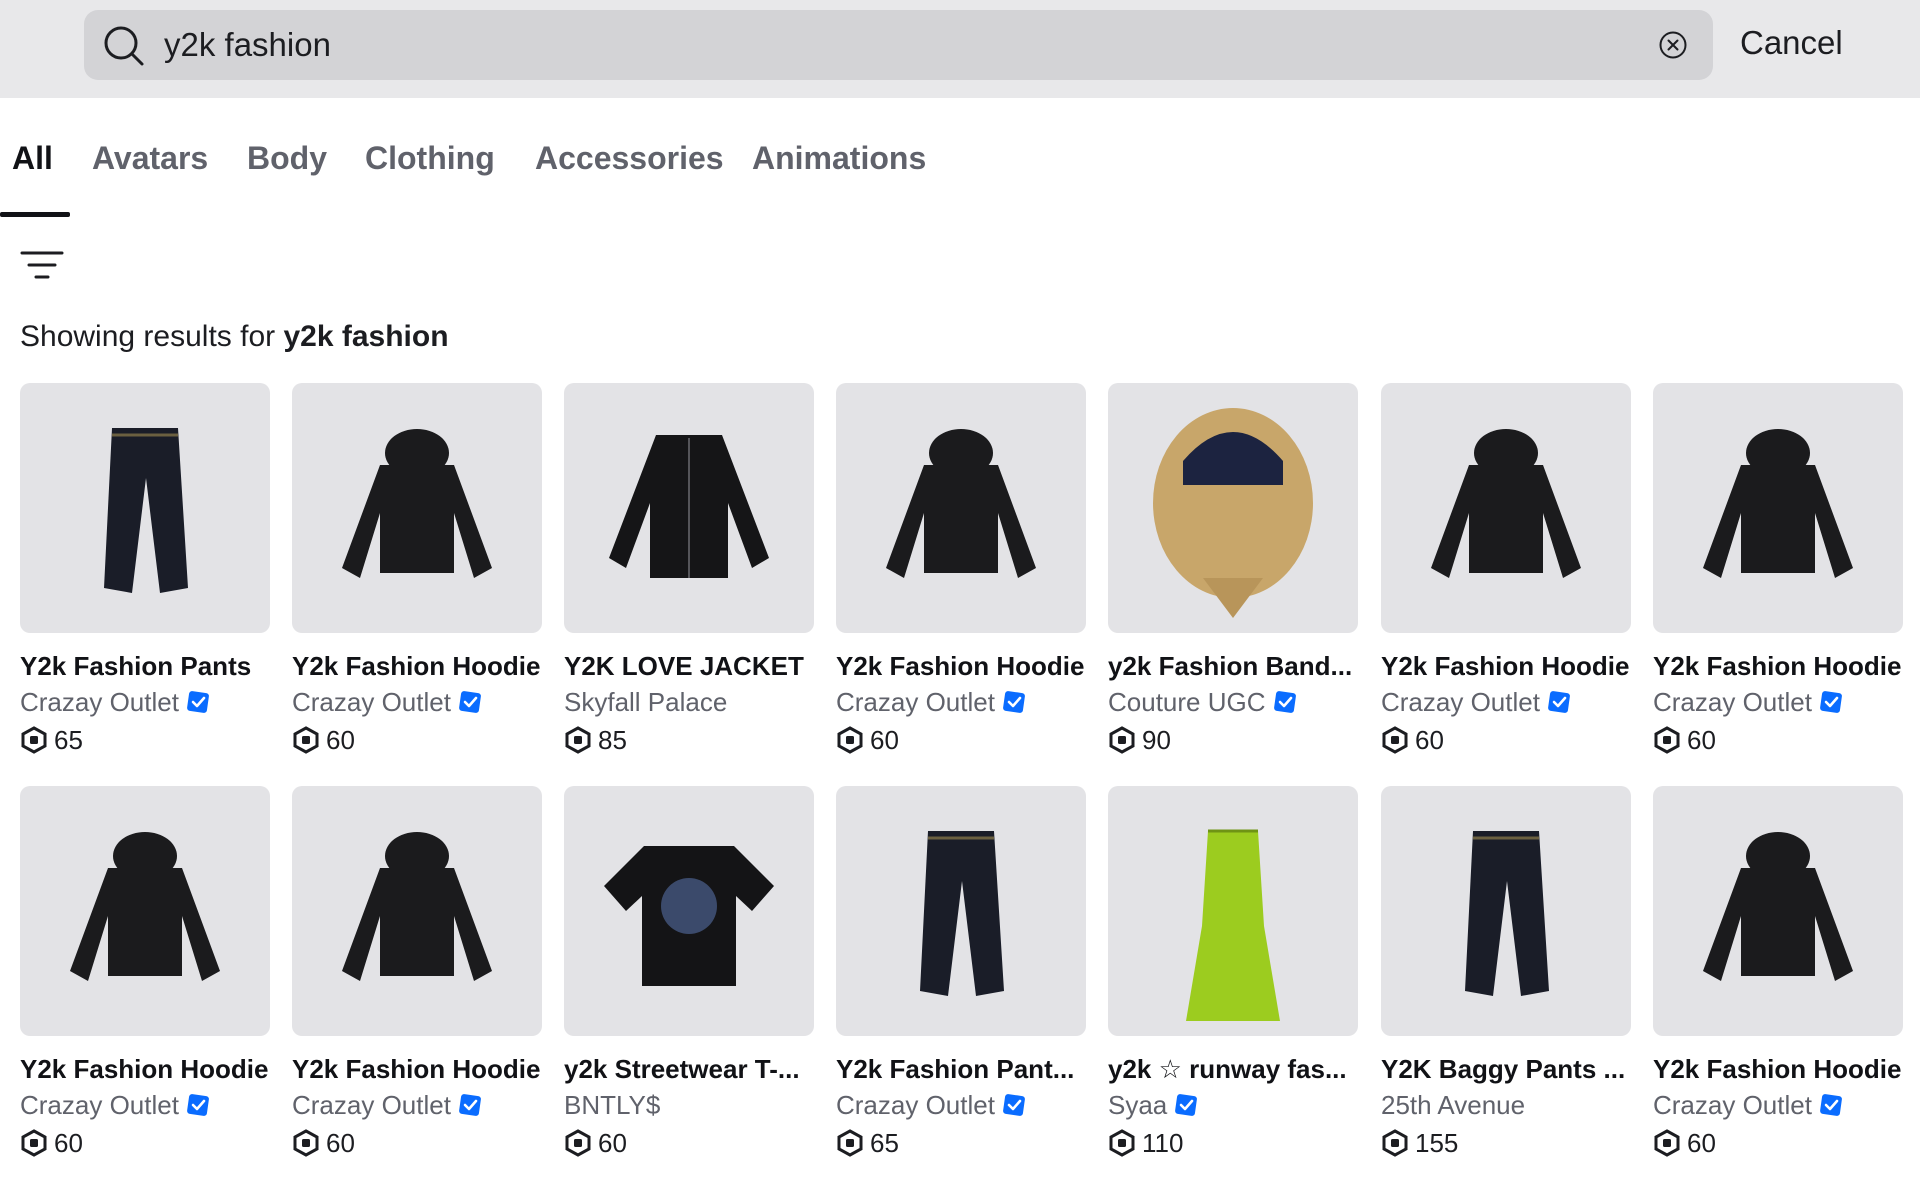  I want to click on item-creator: BNTLY$, so click(689, 1105).